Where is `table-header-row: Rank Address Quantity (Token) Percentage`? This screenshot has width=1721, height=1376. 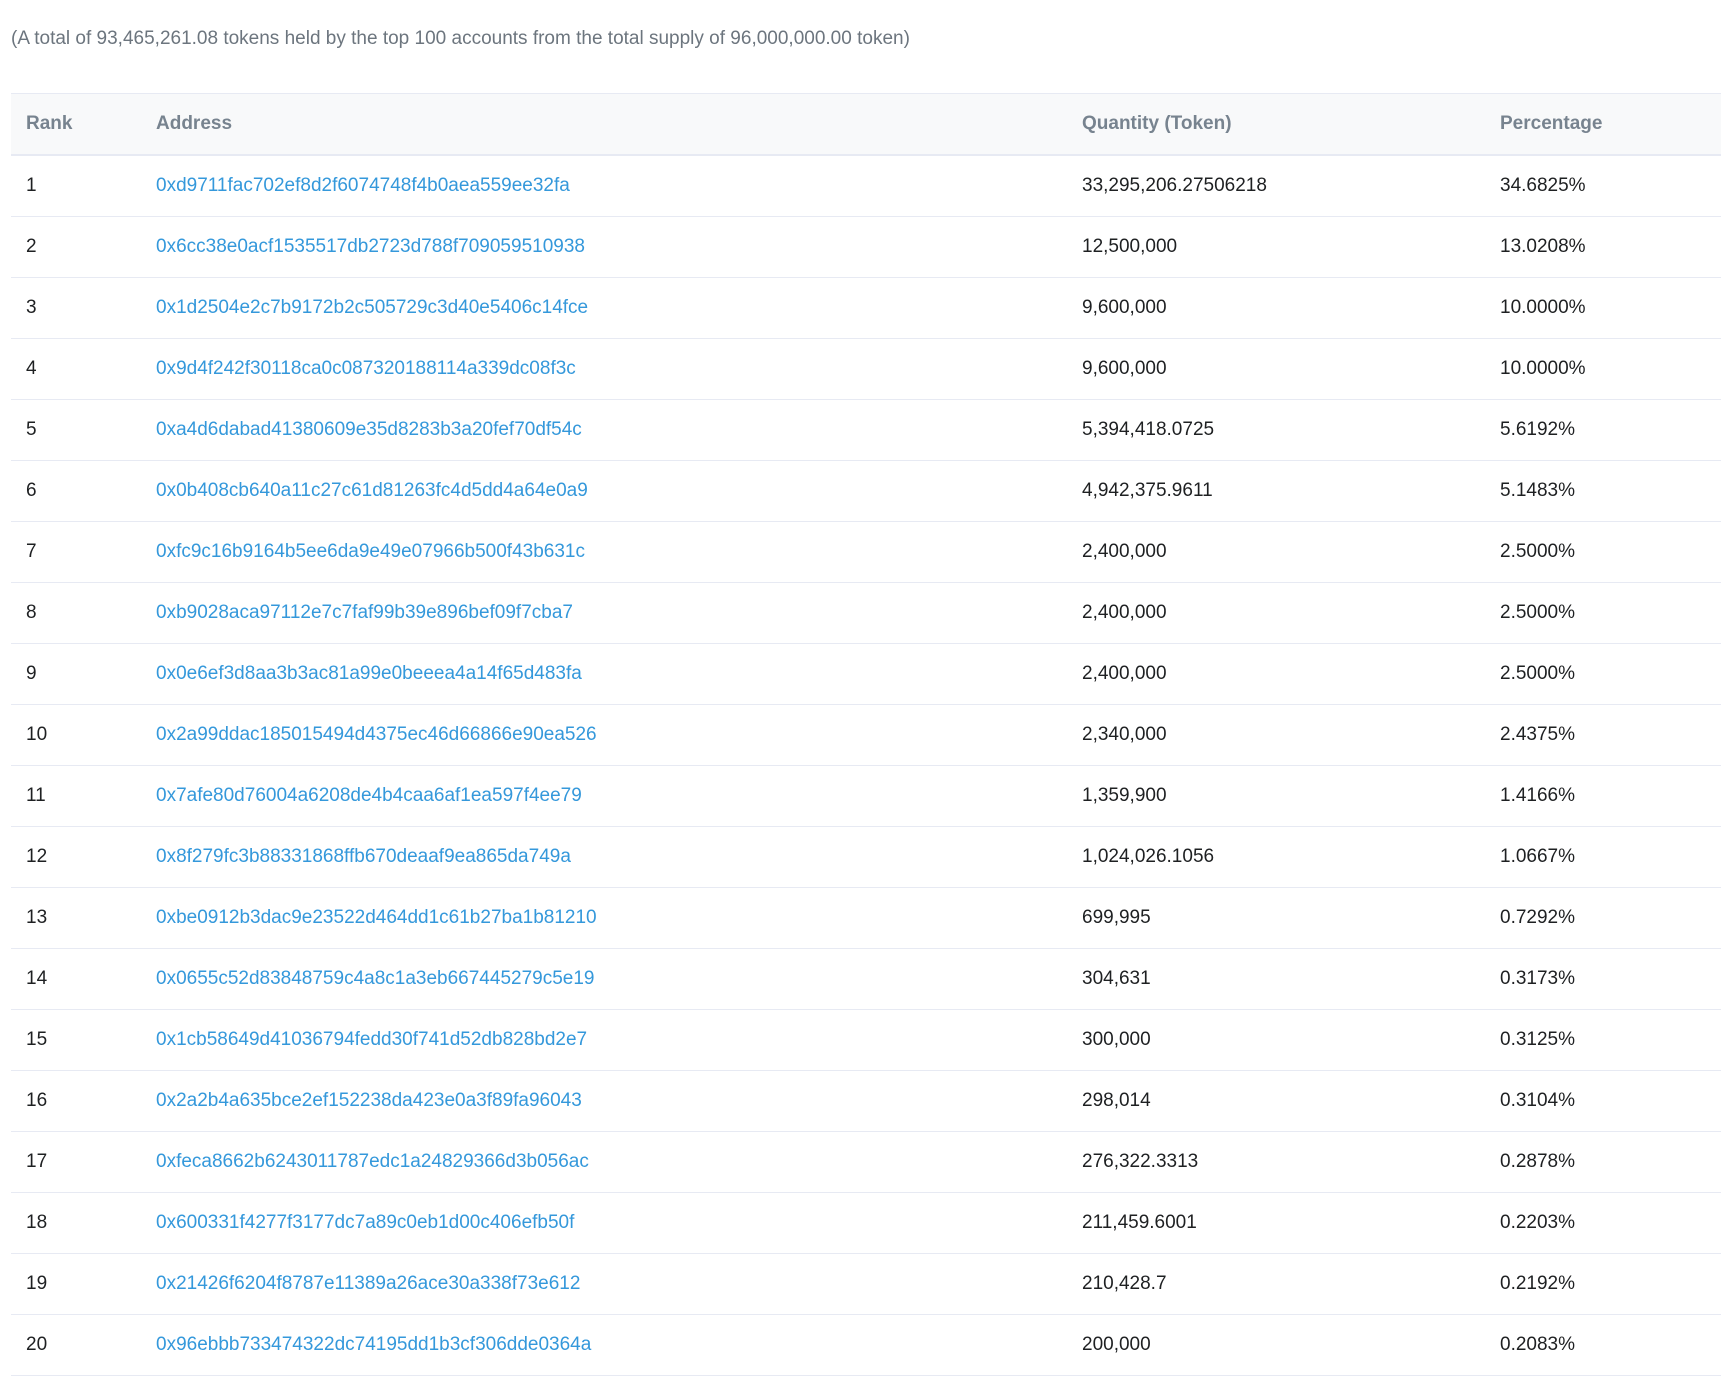
table-header-row: Rank Address Quantity (Token) Percentage is located at coordinates (866, 124).